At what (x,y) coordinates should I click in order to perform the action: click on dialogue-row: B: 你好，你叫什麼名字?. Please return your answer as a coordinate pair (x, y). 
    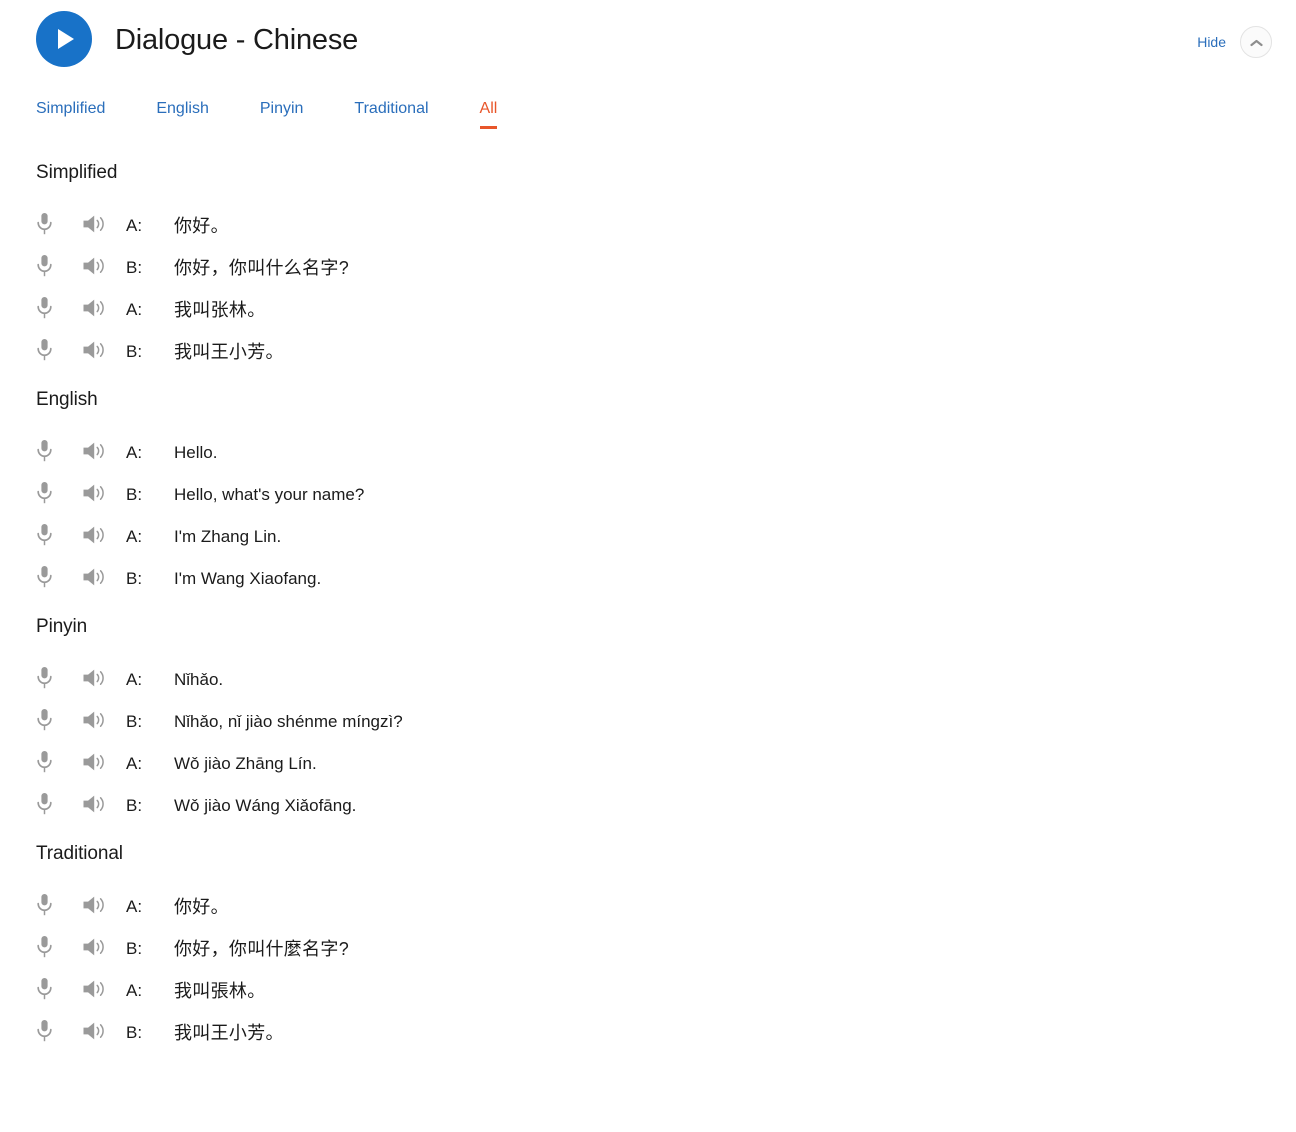
    Looking at the image, I should click on (648, 949).